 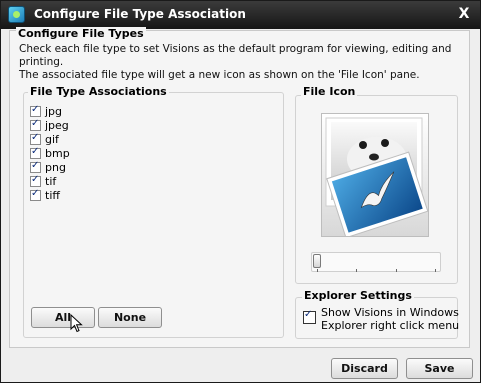 What do you see at coordinates (35, 180) in the screenshot?
I see `tif-checkbox` at bounding box center [35, 180].